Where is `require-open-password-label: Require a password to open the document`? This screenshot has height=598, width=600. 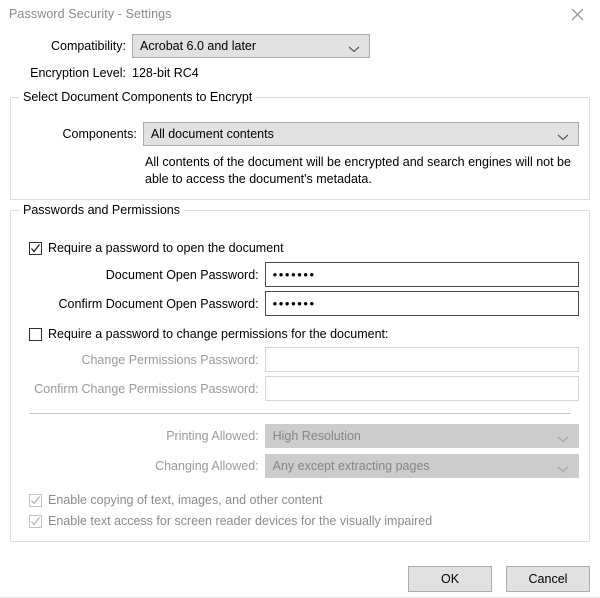
require-open-password-label: Require a password to open the document is located at coordinates (166, 248).